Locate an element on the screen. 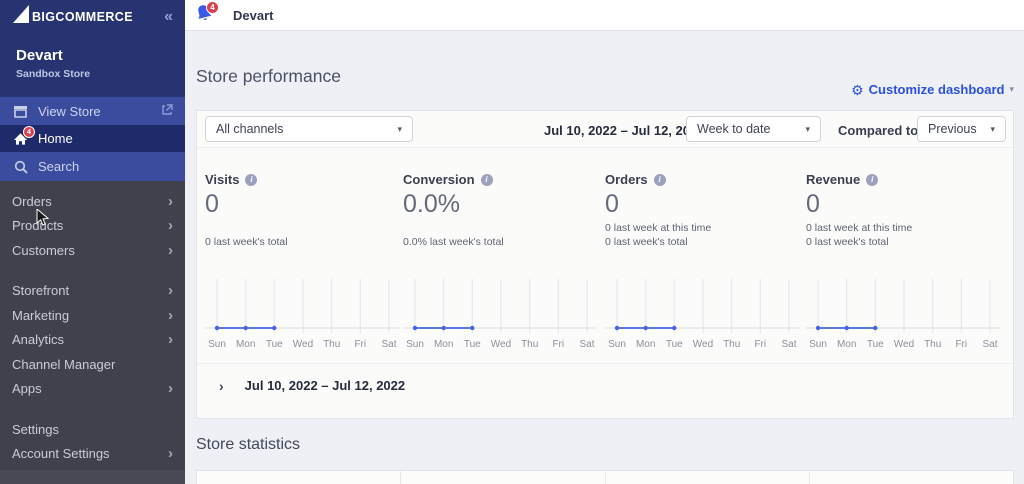  search-label: Search is located at coordinates (59, 166).